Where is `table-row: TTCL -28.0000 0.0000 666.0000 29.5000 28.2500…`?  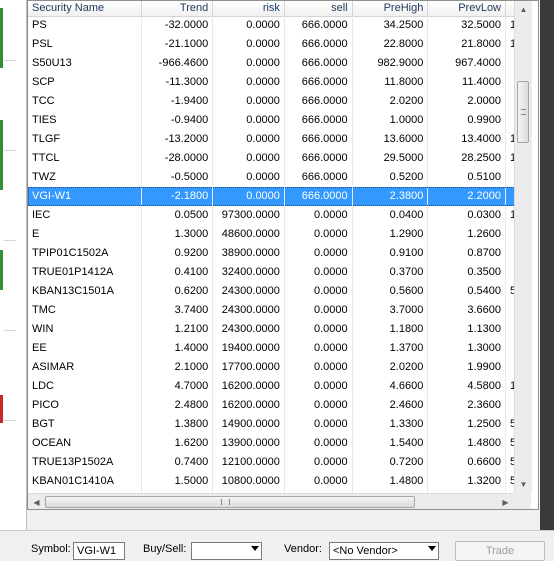
table-row: TTCL -28.0000 0.0000 666.0000 29.5000 28.2500… is located at coordinates (272, 158).